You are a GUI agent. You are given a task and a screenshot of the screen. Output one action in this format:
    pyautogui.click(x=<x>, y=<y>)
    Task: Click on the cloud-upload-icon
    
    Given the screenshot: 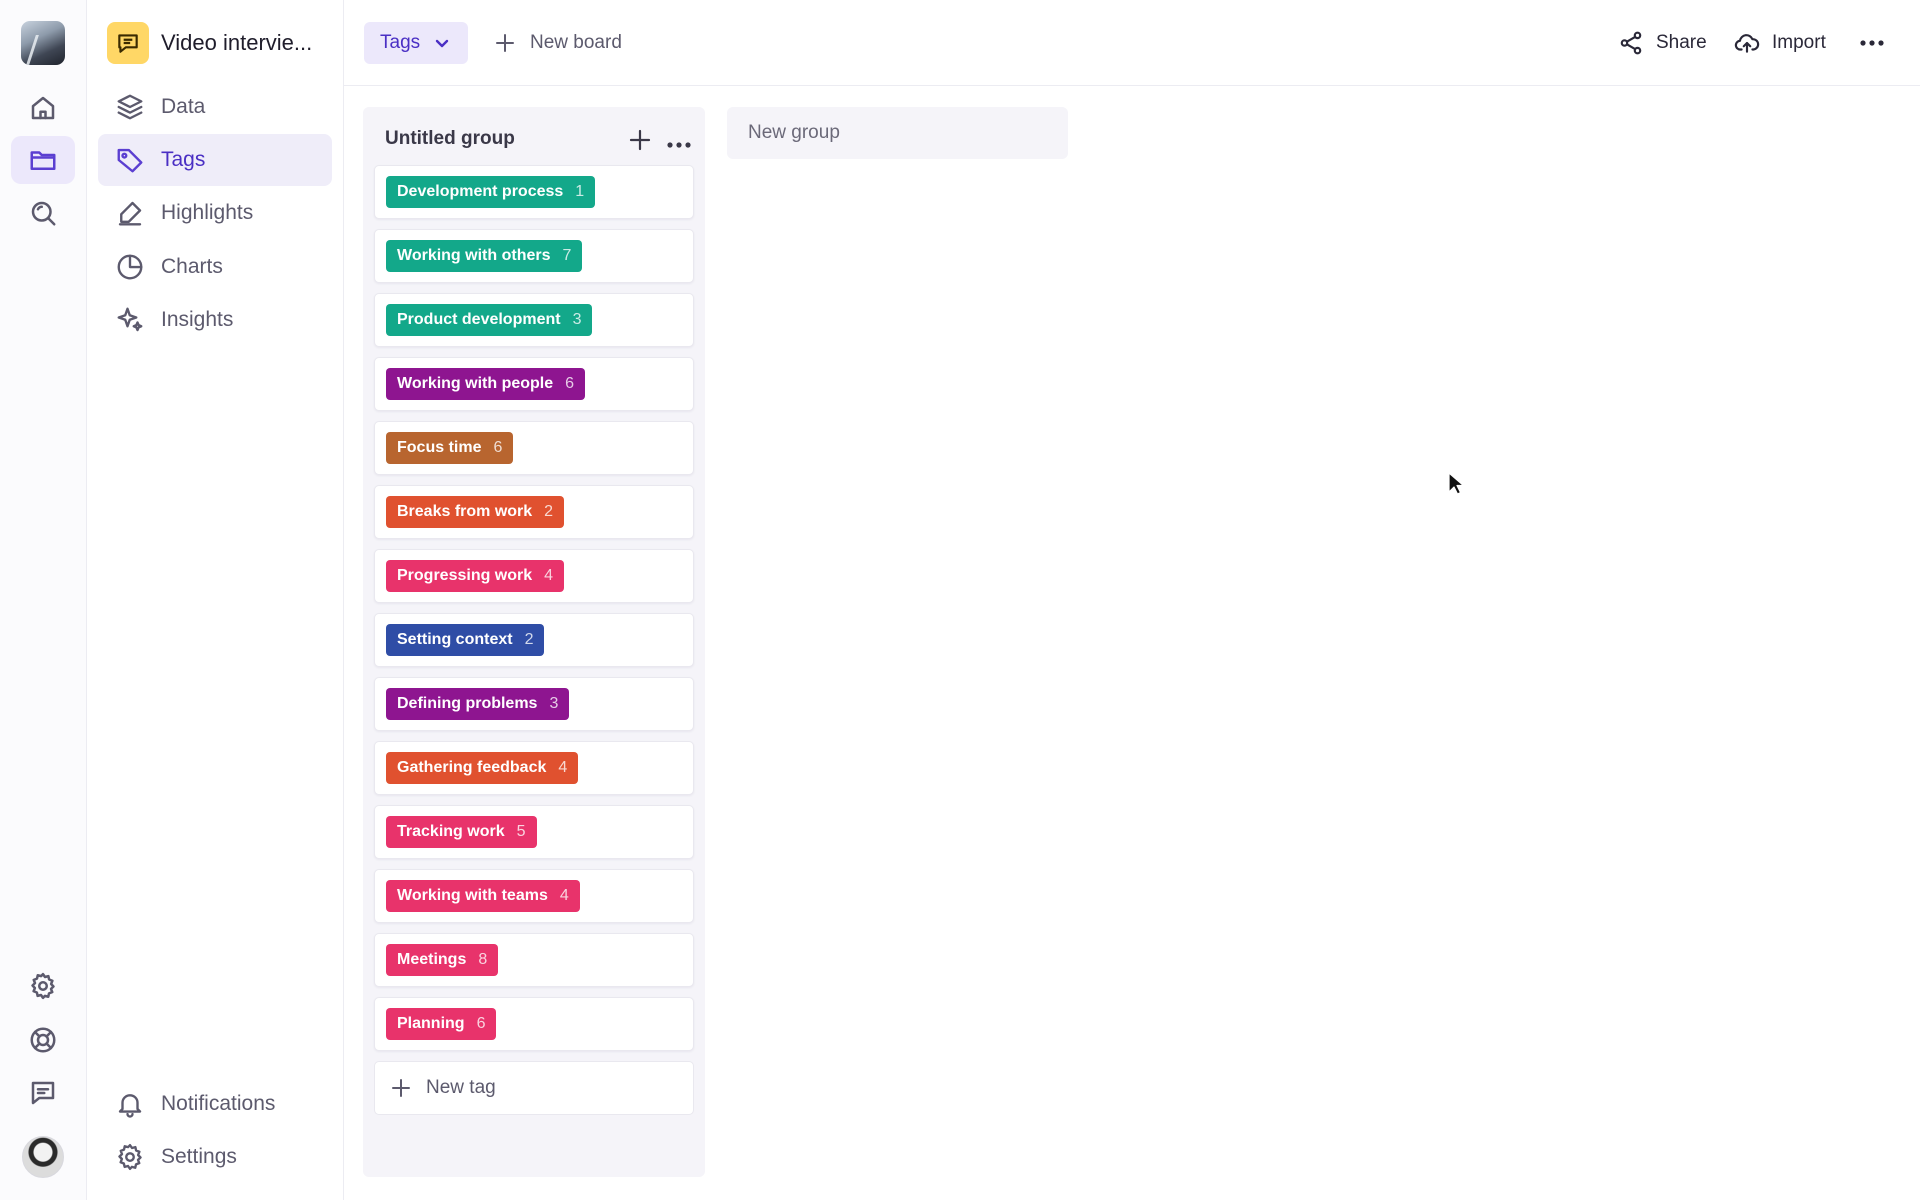 What is the action you would take?
    pyautogui.click(x=1747, y=43)
    